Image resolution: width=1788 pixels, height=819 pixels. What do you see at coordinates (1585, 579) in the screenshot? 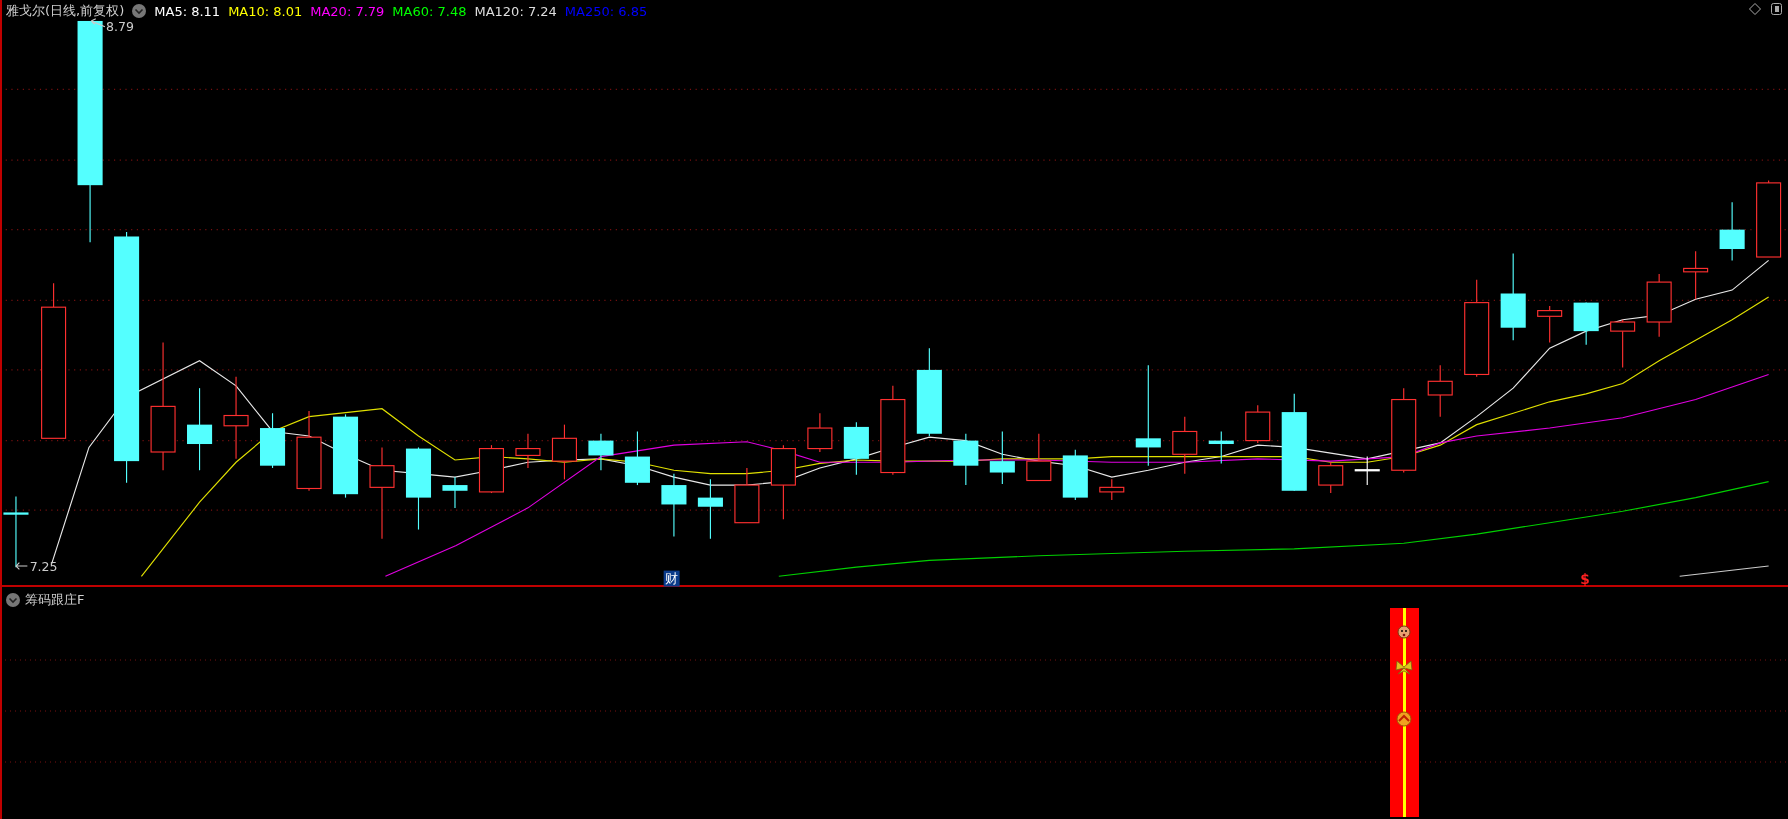
I see `dividend-marker: $` at bounding box center [1585, 579].